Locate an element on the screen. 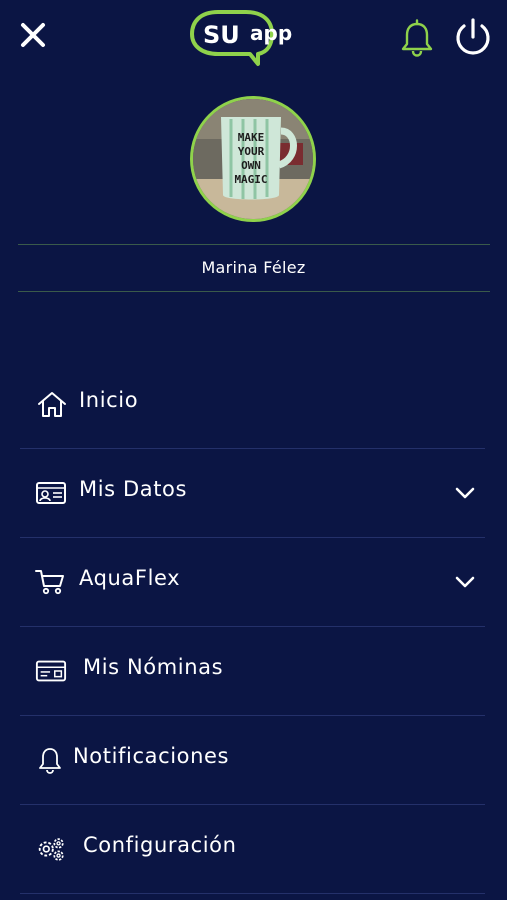 The height and width of the screenshot is (900, 507). power-icon is located at coordinates (473, 36).